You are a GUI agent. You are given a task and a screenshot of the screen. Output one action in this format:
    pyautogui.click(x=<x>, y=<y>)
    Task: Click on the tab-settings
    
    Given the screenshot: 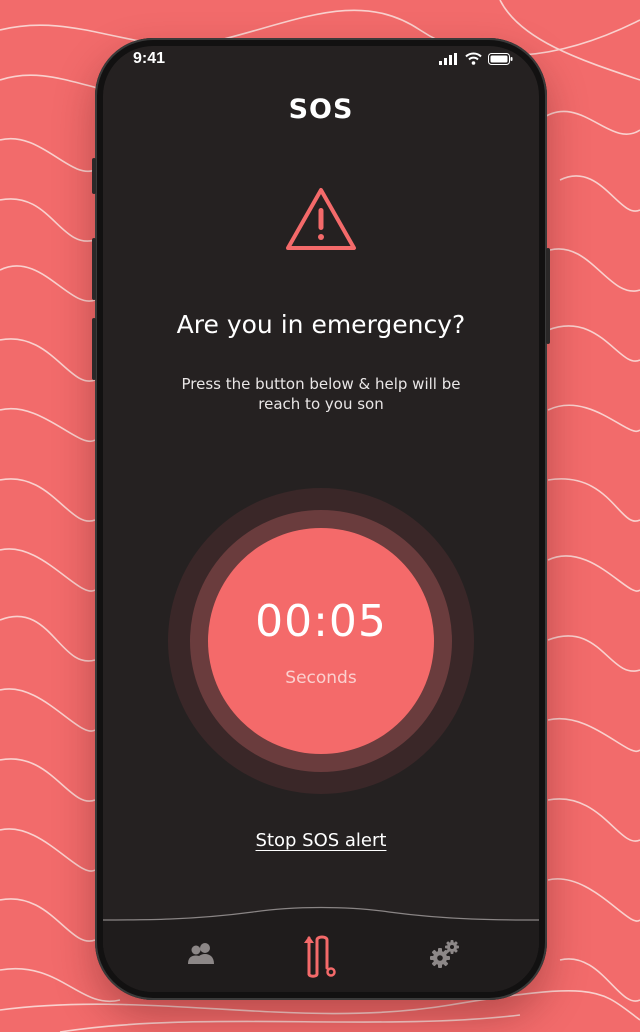 What is the action you would take?
    pyautogui.click(x=445, y=954)
    